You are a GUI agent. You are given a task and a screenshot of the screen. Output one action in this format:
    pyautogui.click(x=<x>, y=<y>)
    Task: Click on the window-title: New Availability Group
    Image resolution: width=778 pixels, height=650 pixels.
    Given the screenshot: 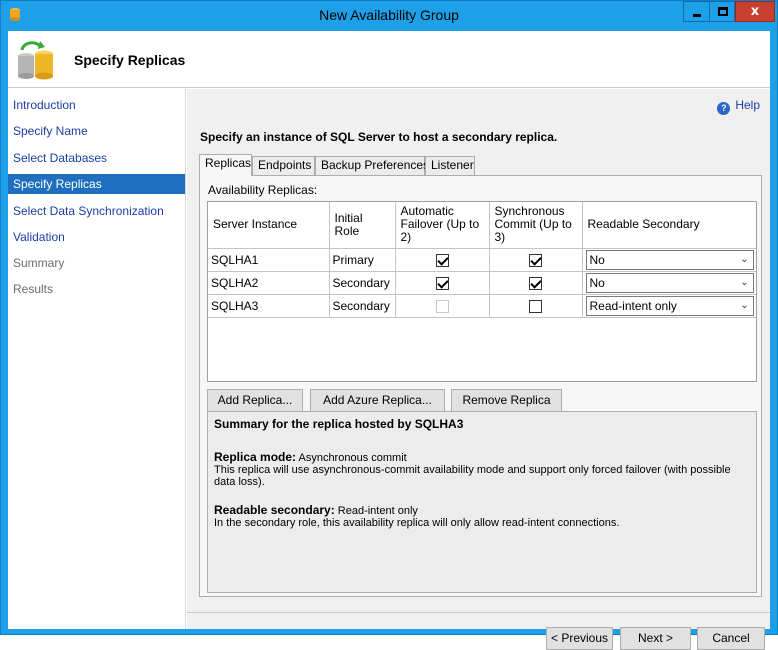 What is the action you would take?
    pyautogui.click(x=389, y=15)
    